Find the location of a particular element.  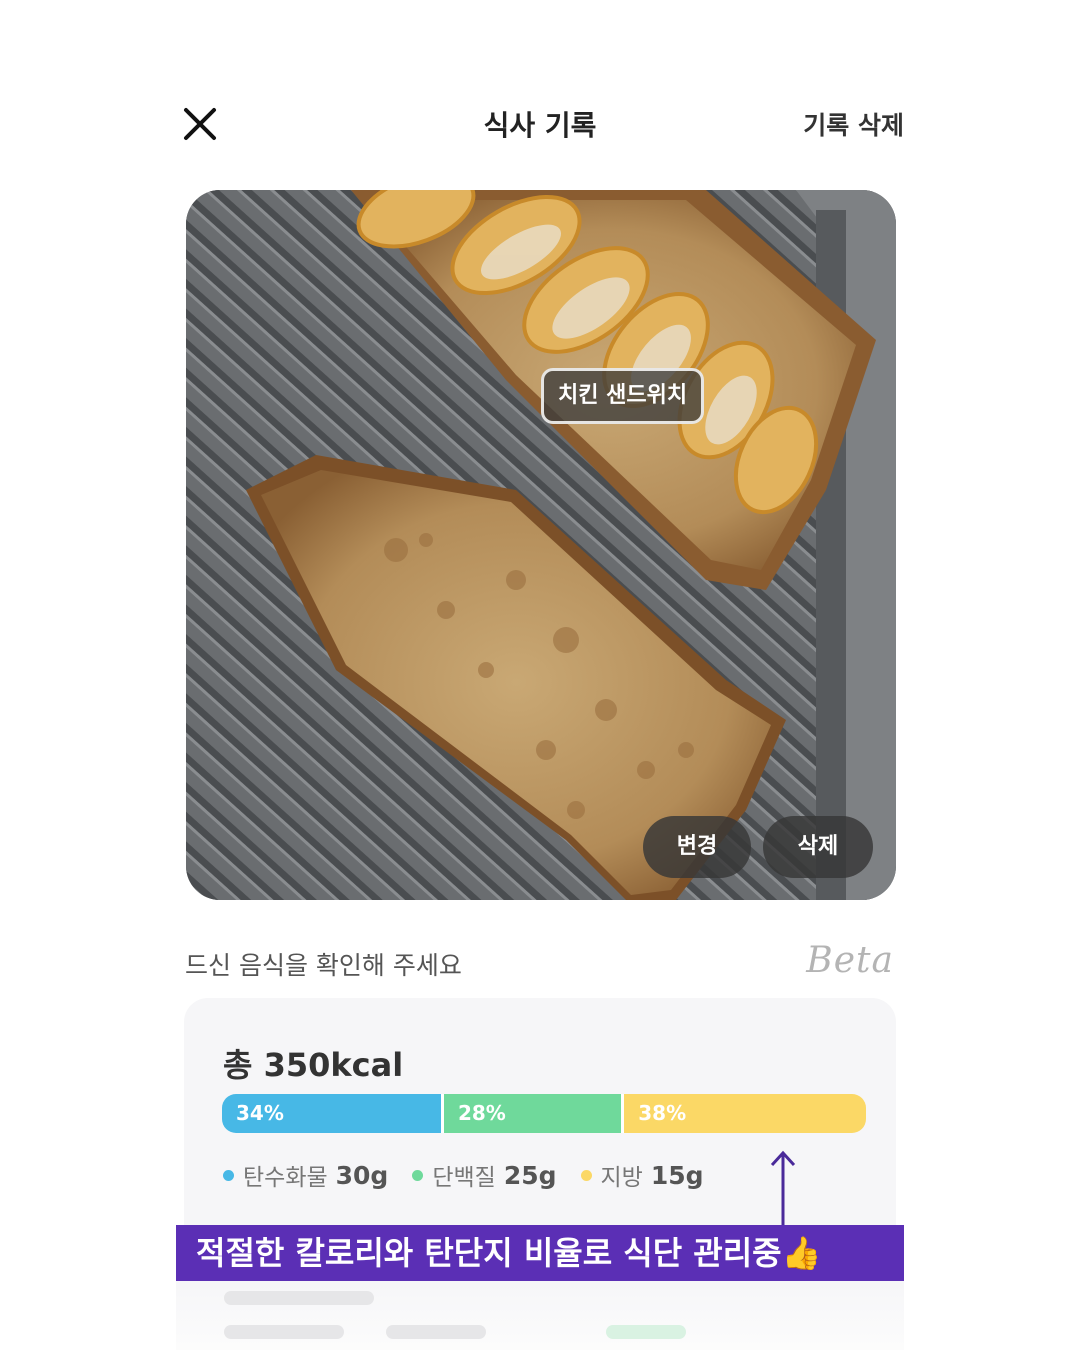

macro-legend: 탄수화물 30g 단백질 25g 지방 15g is located at coordinates (475, 1175).